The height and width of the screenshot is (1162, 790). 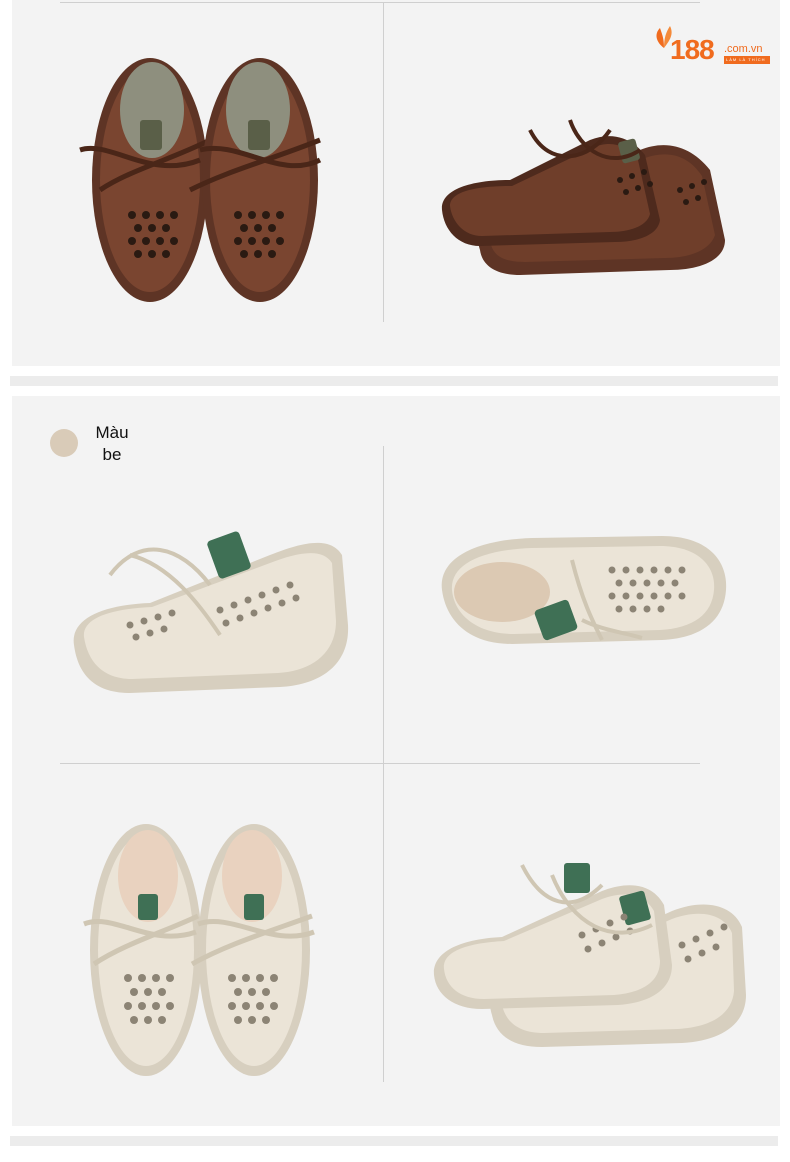 I want to click on grid-line-beige-horizontal, so click(x=380, y=763).